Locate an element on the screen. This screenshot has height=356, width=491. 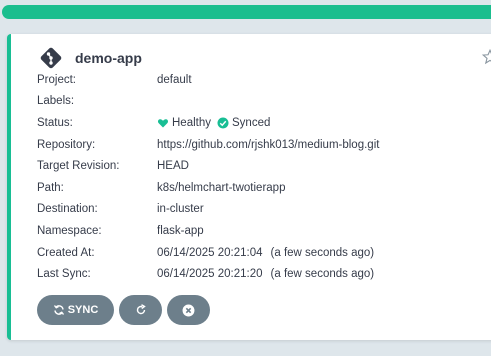
created-at-relative: (a few seconds ago) is located at coordinates (322, 252).